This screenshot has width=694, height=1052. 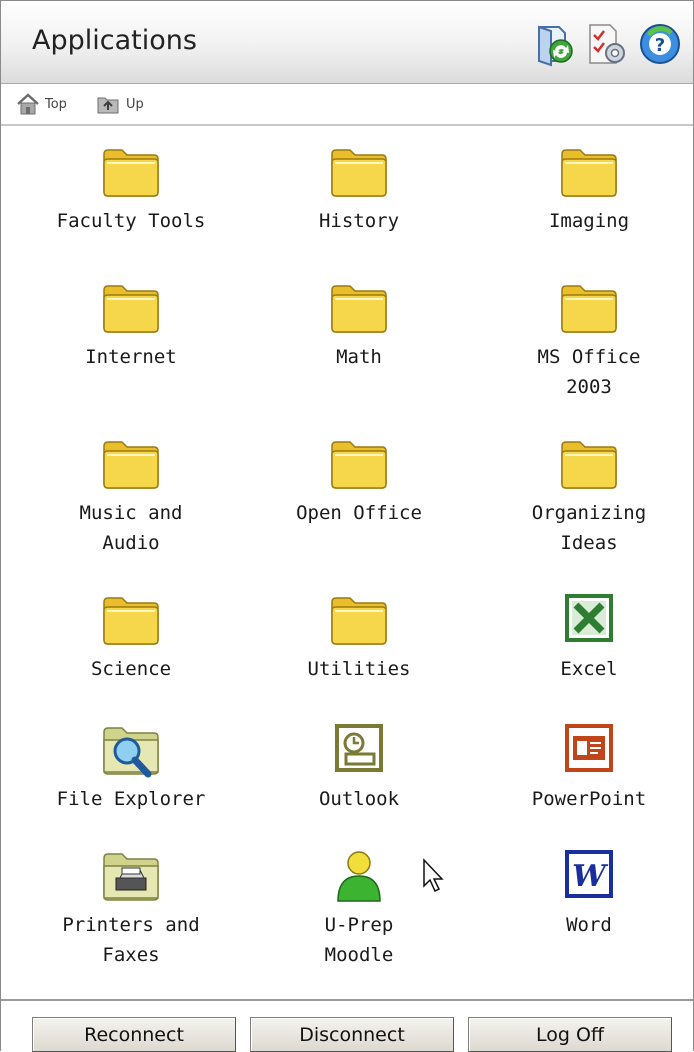 I want to click on app-item: Excel, so click(x=589, y=636).